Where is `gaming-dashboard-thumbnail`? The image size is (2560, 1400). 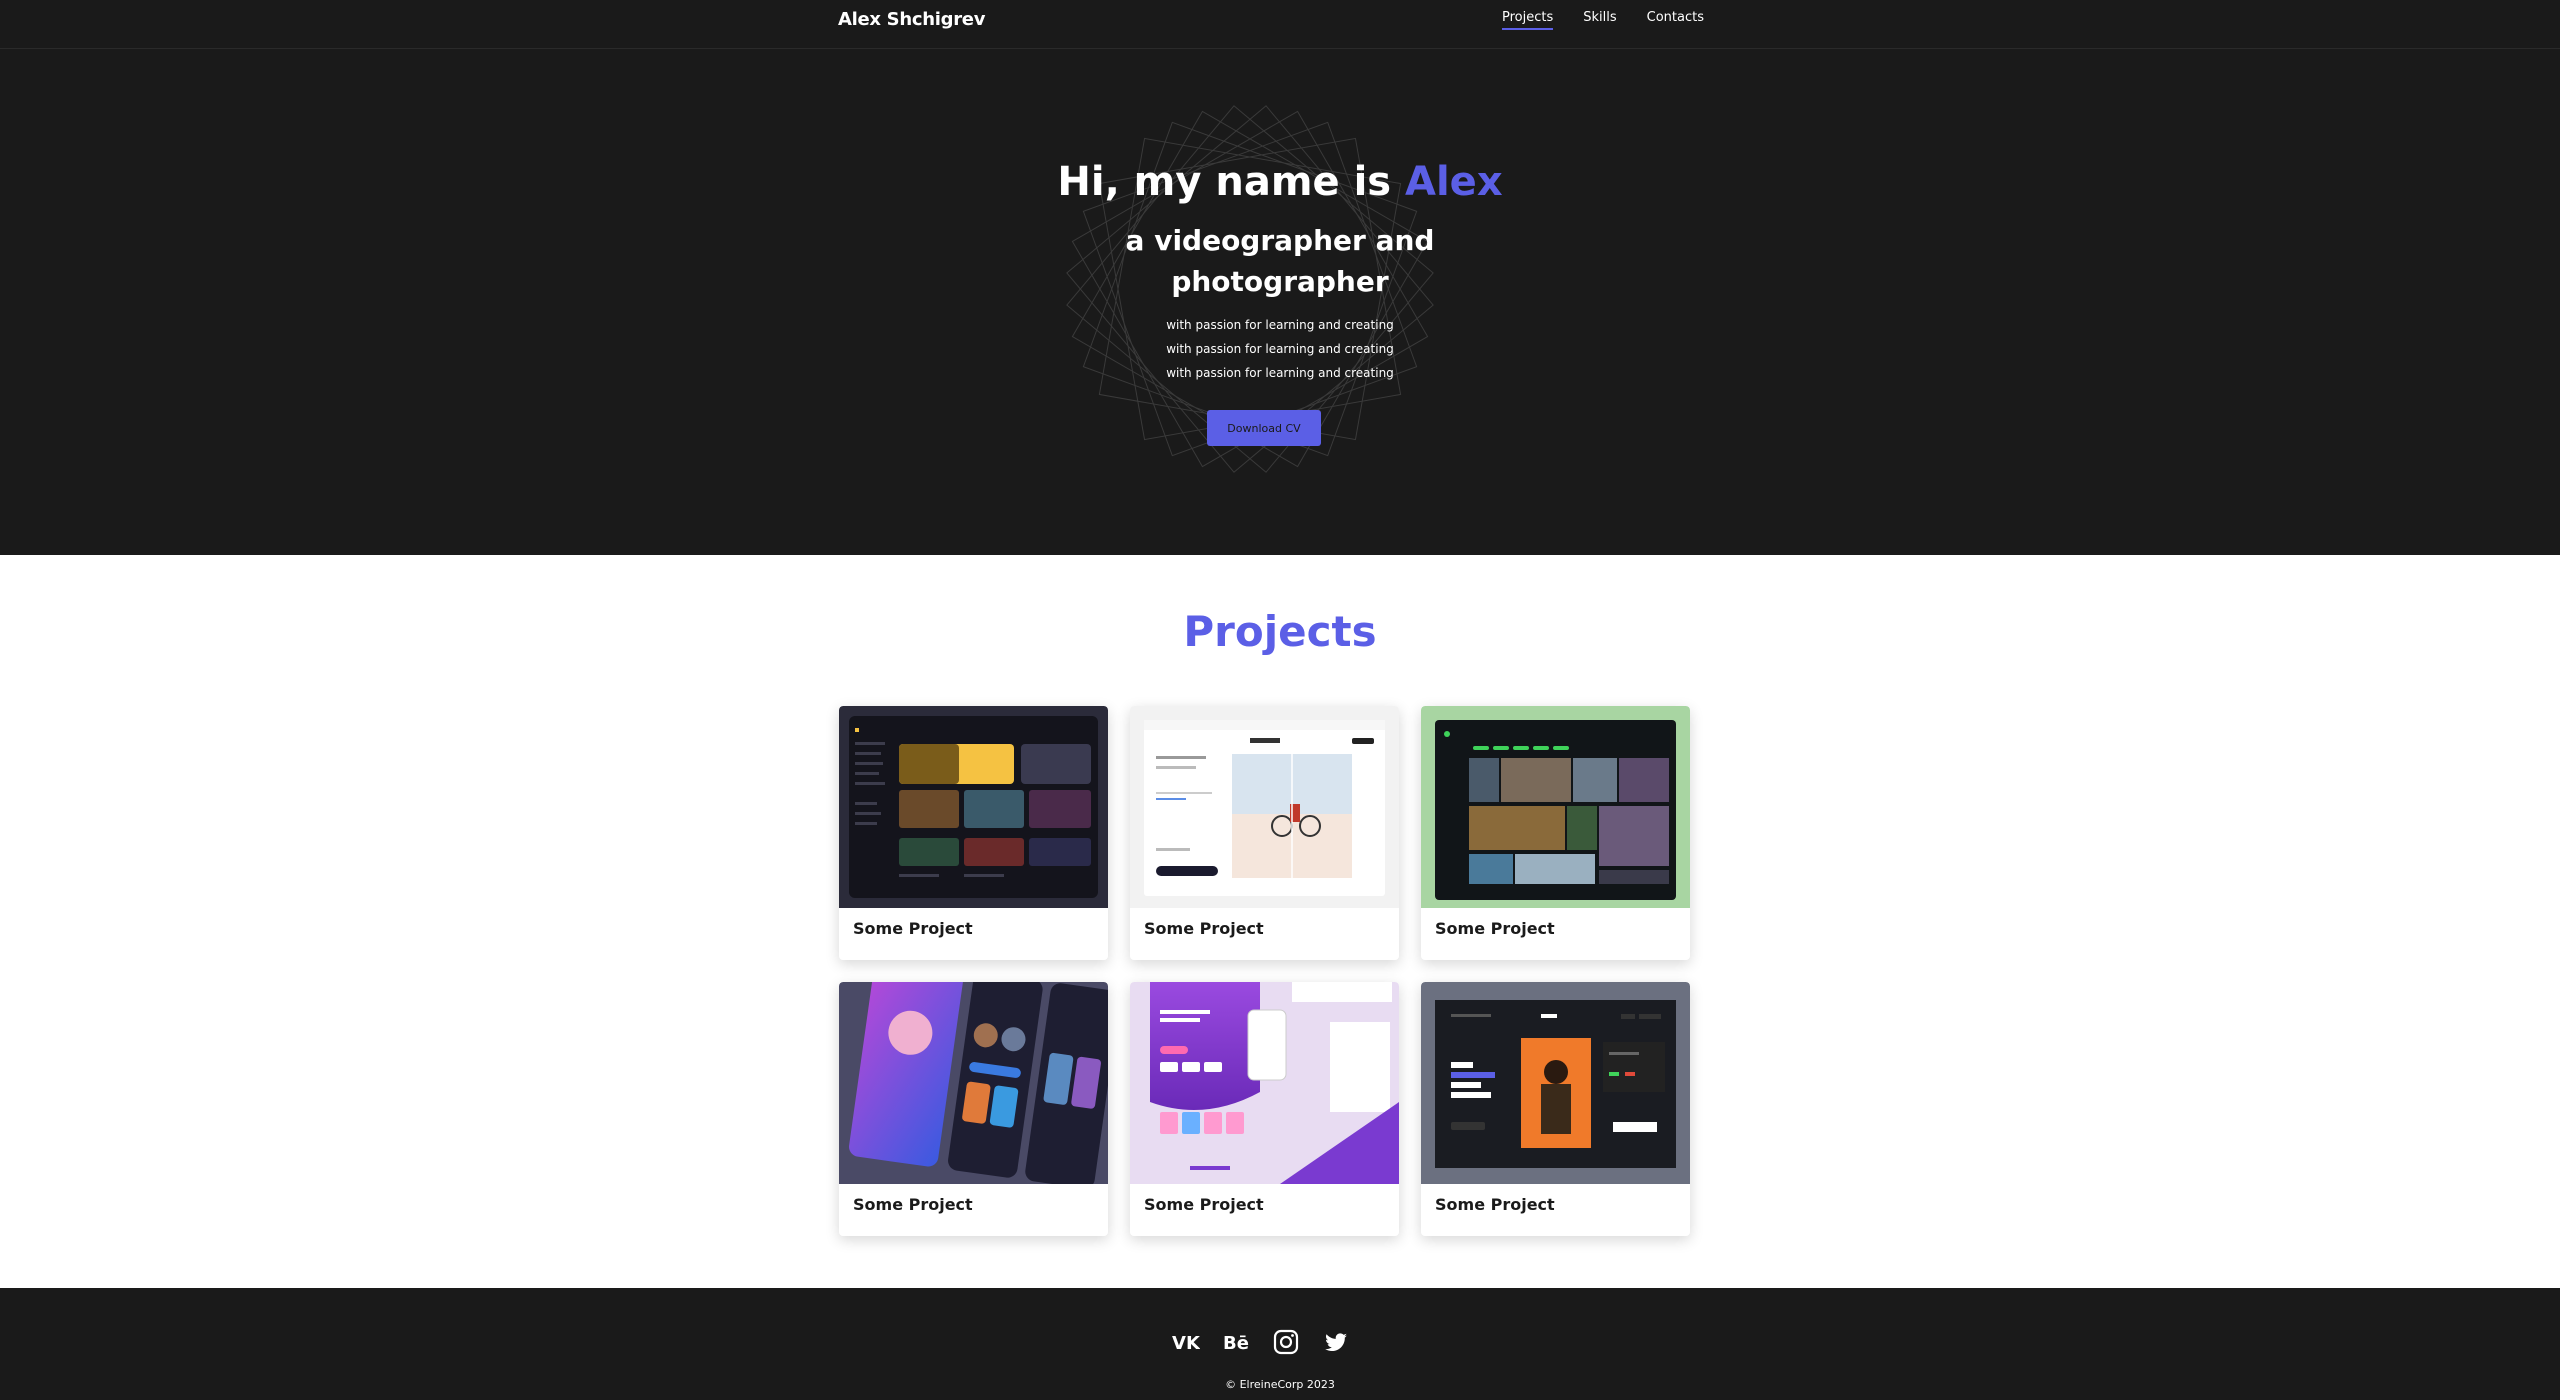
gaming-dashboard-thumbnail is located at coordinates (973, 807).